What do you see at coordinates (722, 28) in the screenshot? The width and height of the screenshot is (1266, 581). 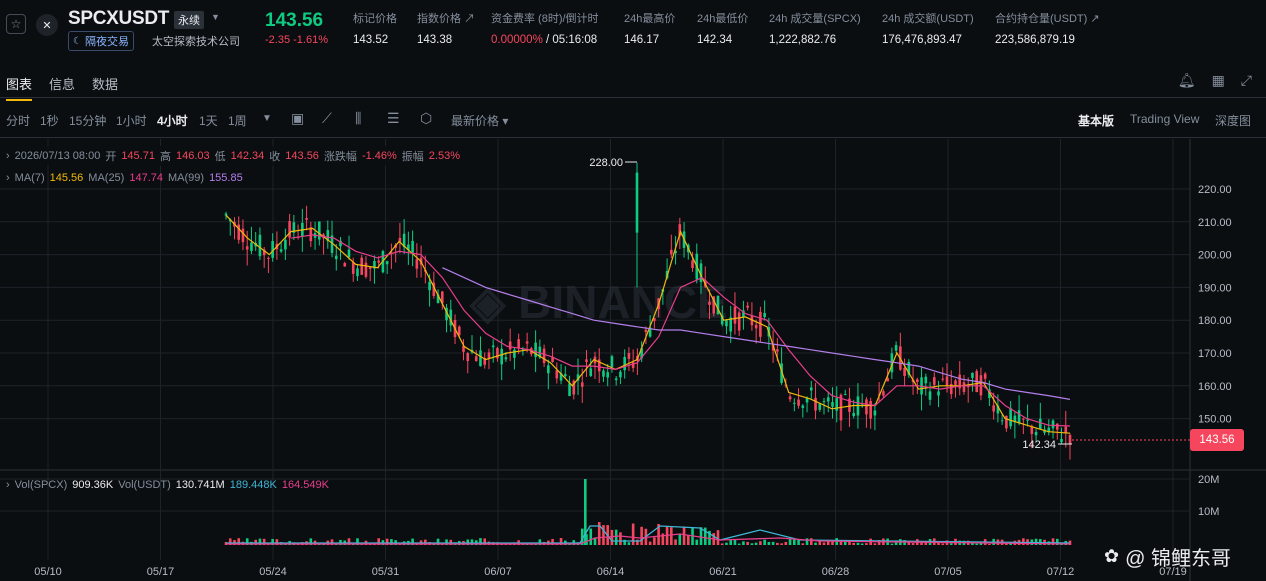 I see `stat-24h-low: 24h最低价 142.34` at bounding box center [722, 28].